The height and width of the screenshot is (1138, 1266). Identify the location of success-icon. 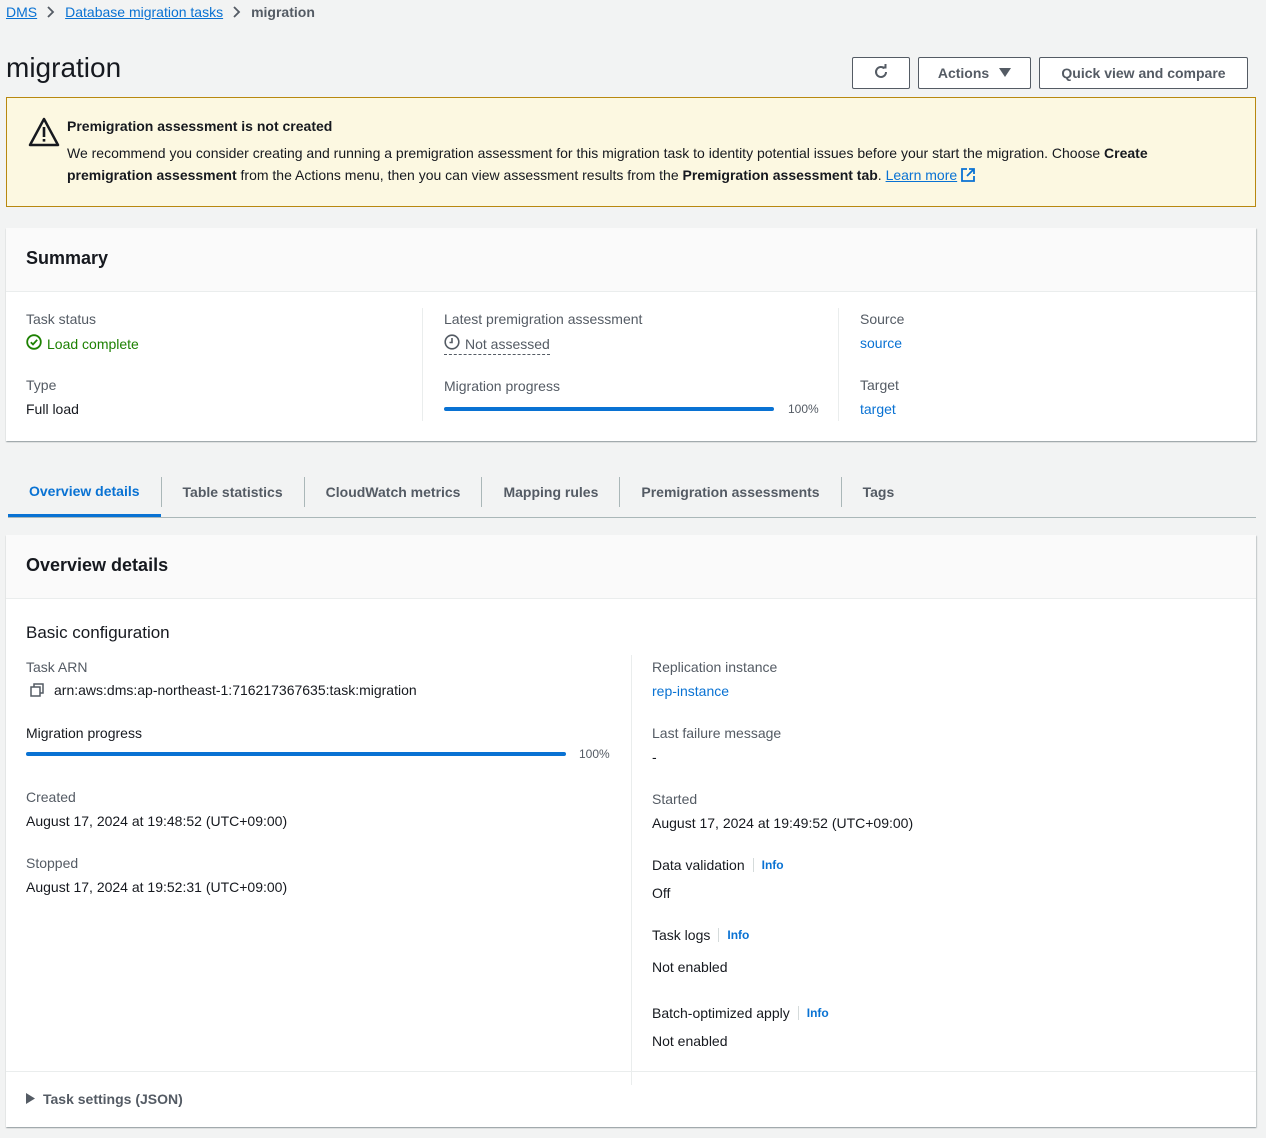
(34, 343).